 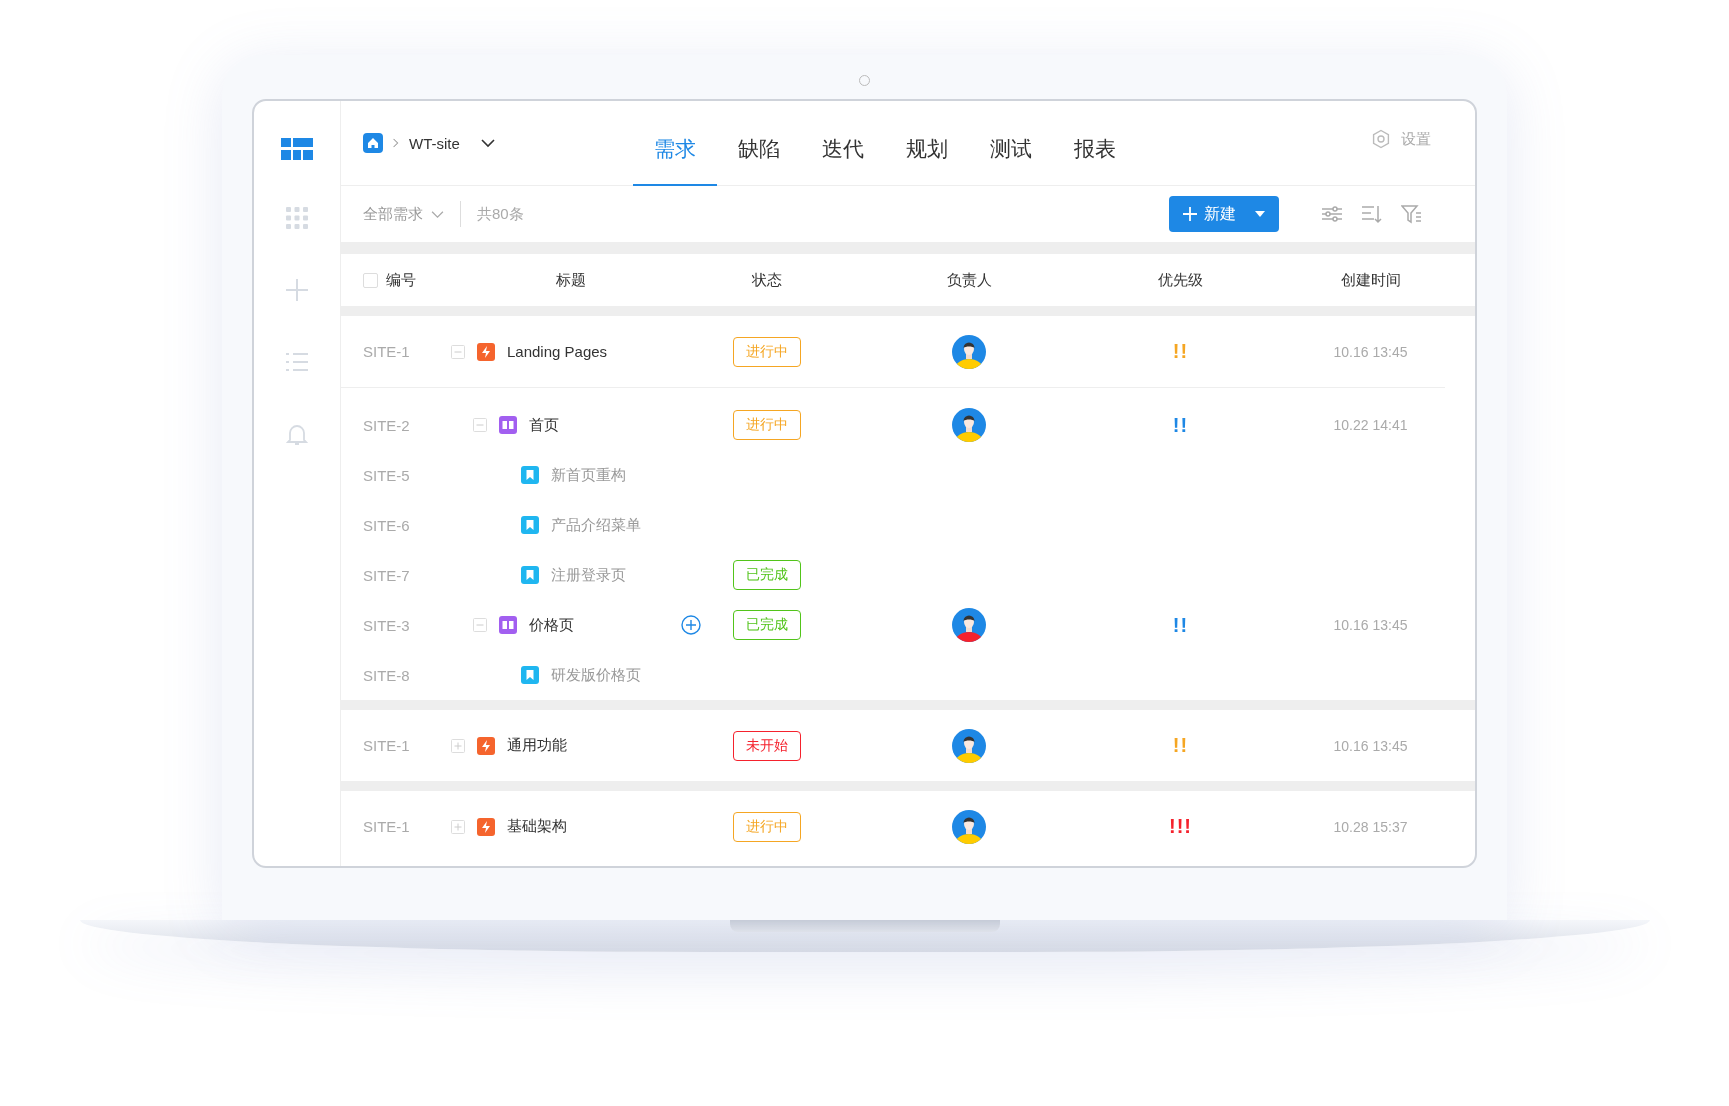 What do you see at coordinates (1370, 280) in the screenshot?
I see `column-header: 创建时间` at bounding box center [1370, 280].